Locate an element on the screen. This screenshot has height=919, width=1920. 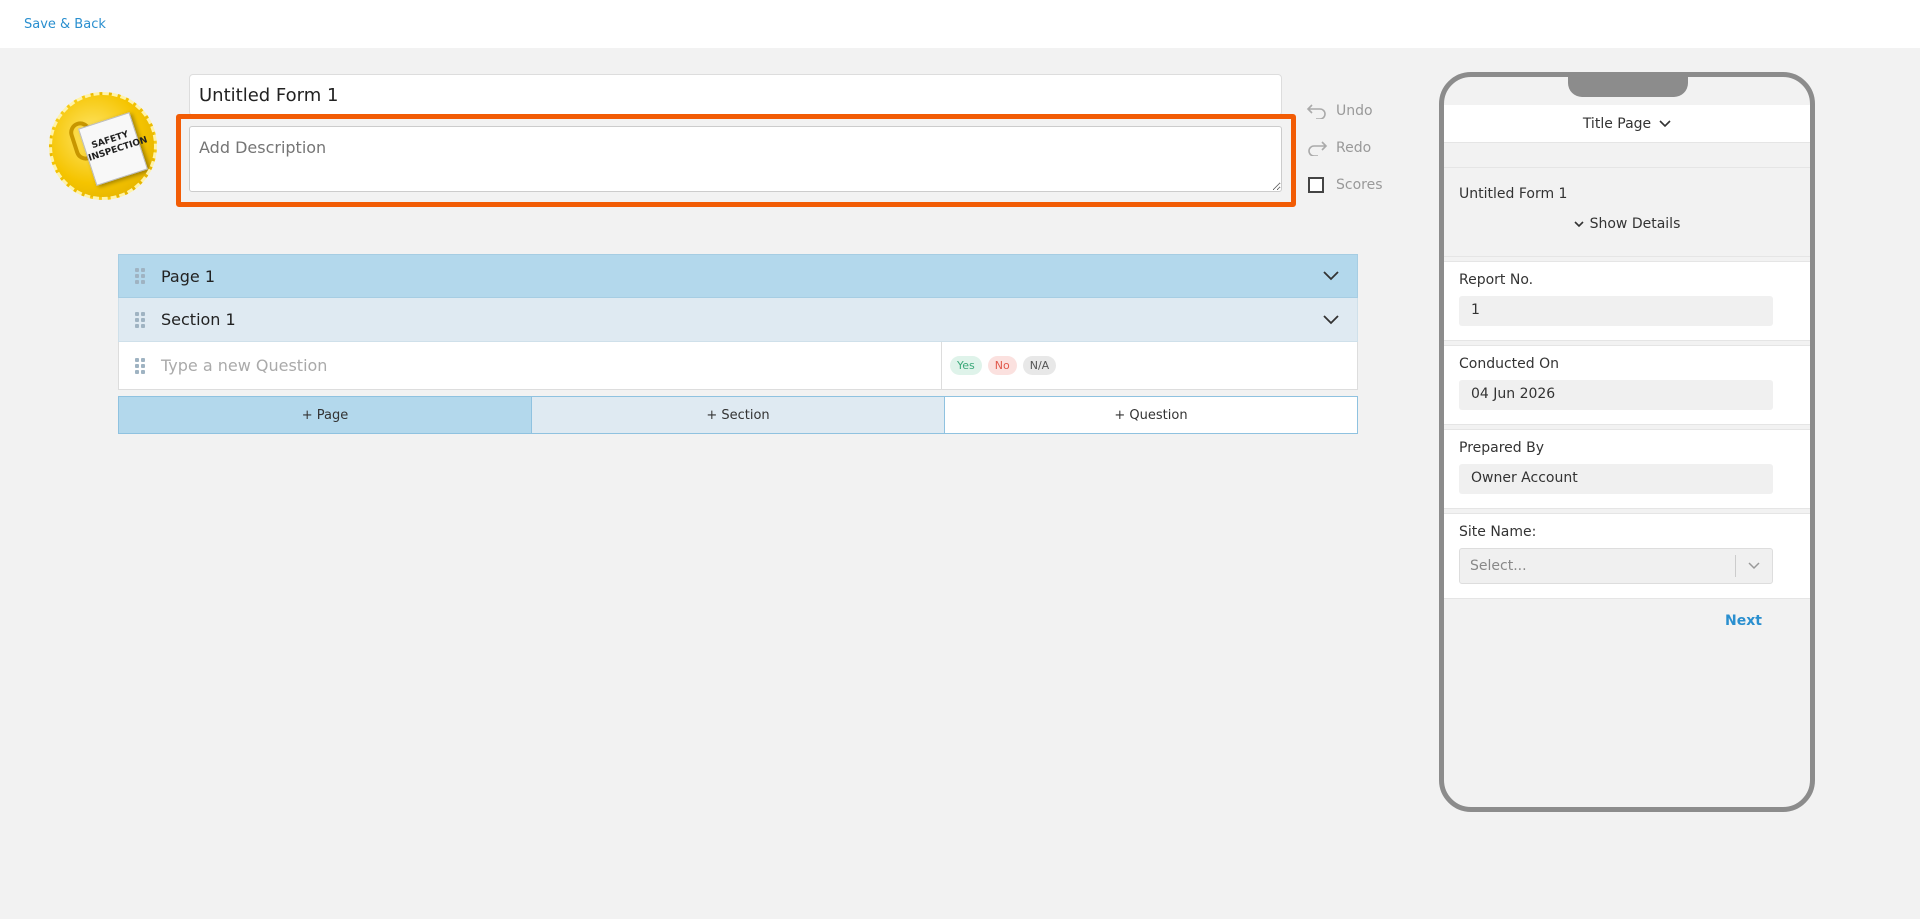
description-input is located at coordinates (735, 159).